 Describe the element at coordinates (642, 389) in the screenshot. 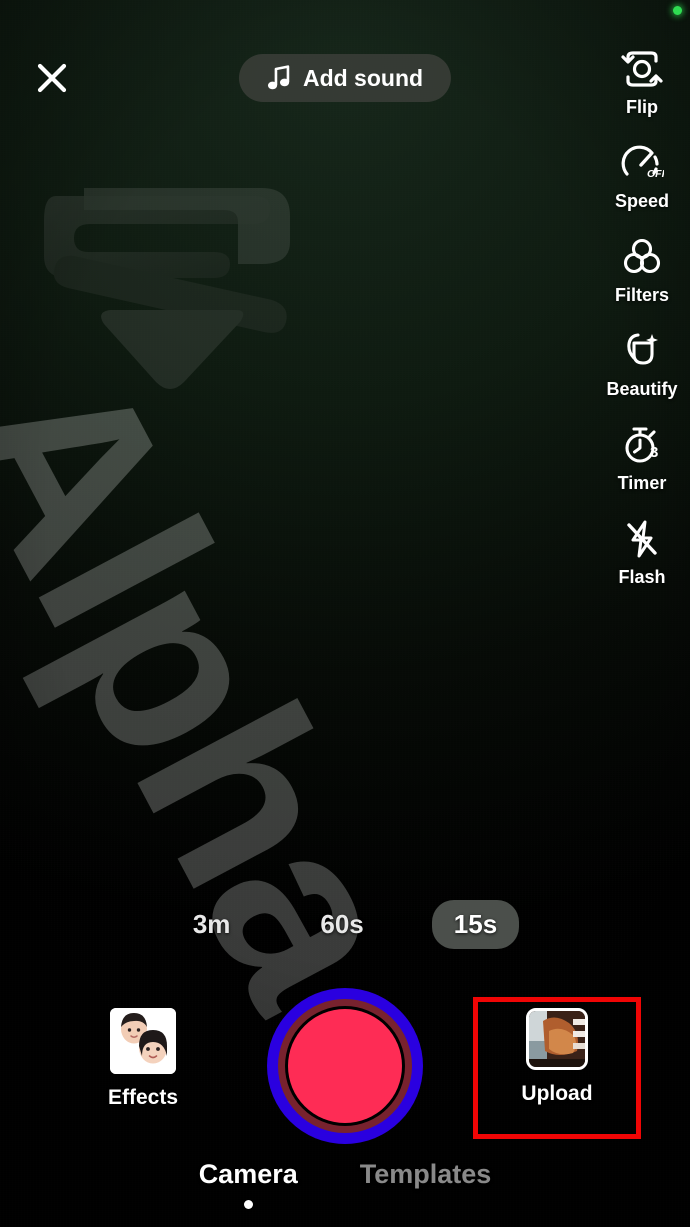

I see `tool-beautify-label: Beautify` at that location.